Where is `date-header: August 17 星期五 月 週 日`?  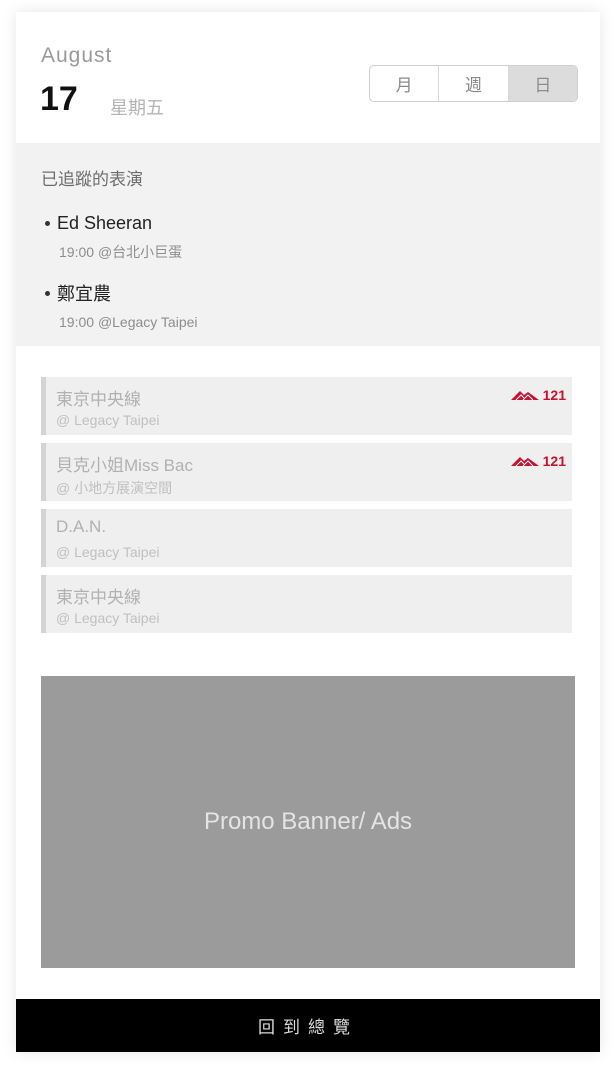
date-header: August 17 星期五 月 週 日 is located at coordinates (308, 77).